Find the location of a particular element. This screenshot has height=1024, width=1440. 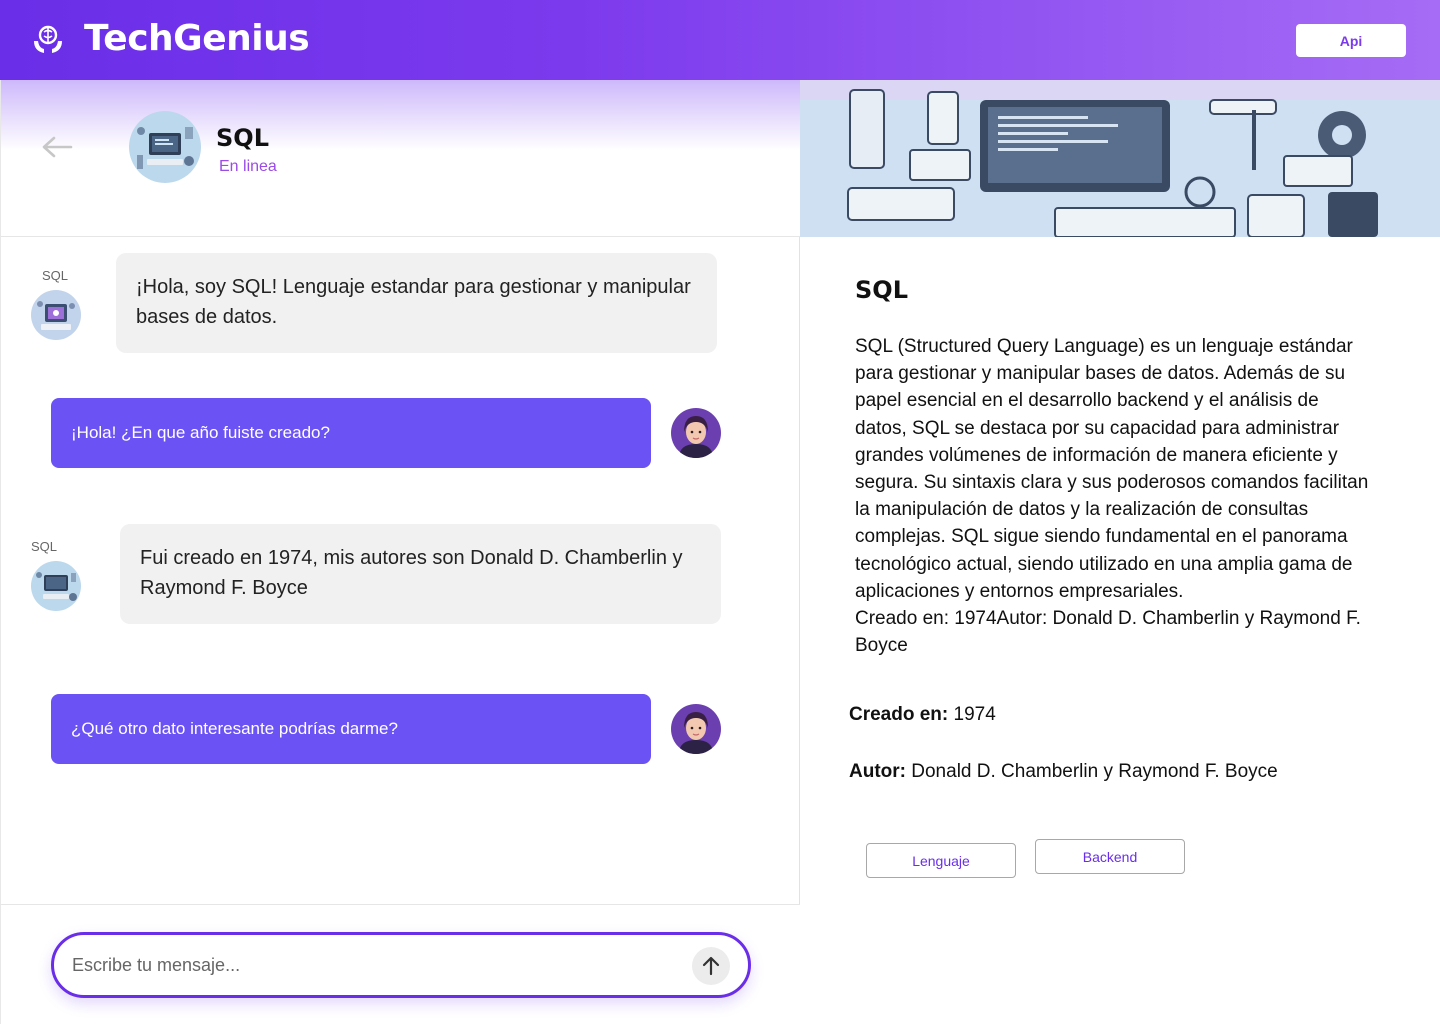

brand: TechGenius is located at coordinates (170, 38).